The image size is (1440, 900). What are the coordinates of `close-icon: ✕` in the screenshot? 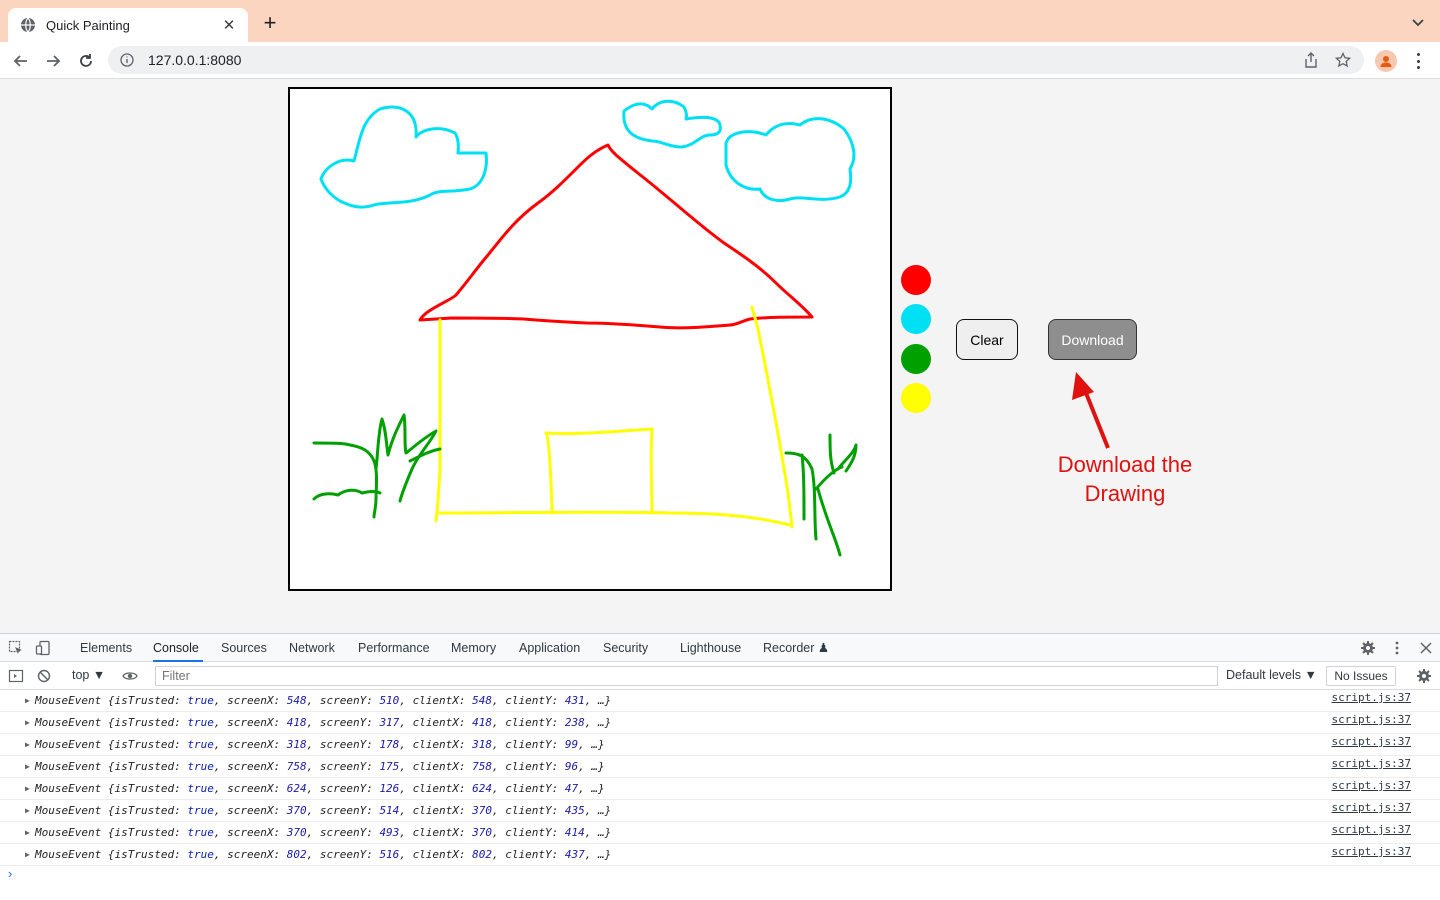 It's located at (229, 25).